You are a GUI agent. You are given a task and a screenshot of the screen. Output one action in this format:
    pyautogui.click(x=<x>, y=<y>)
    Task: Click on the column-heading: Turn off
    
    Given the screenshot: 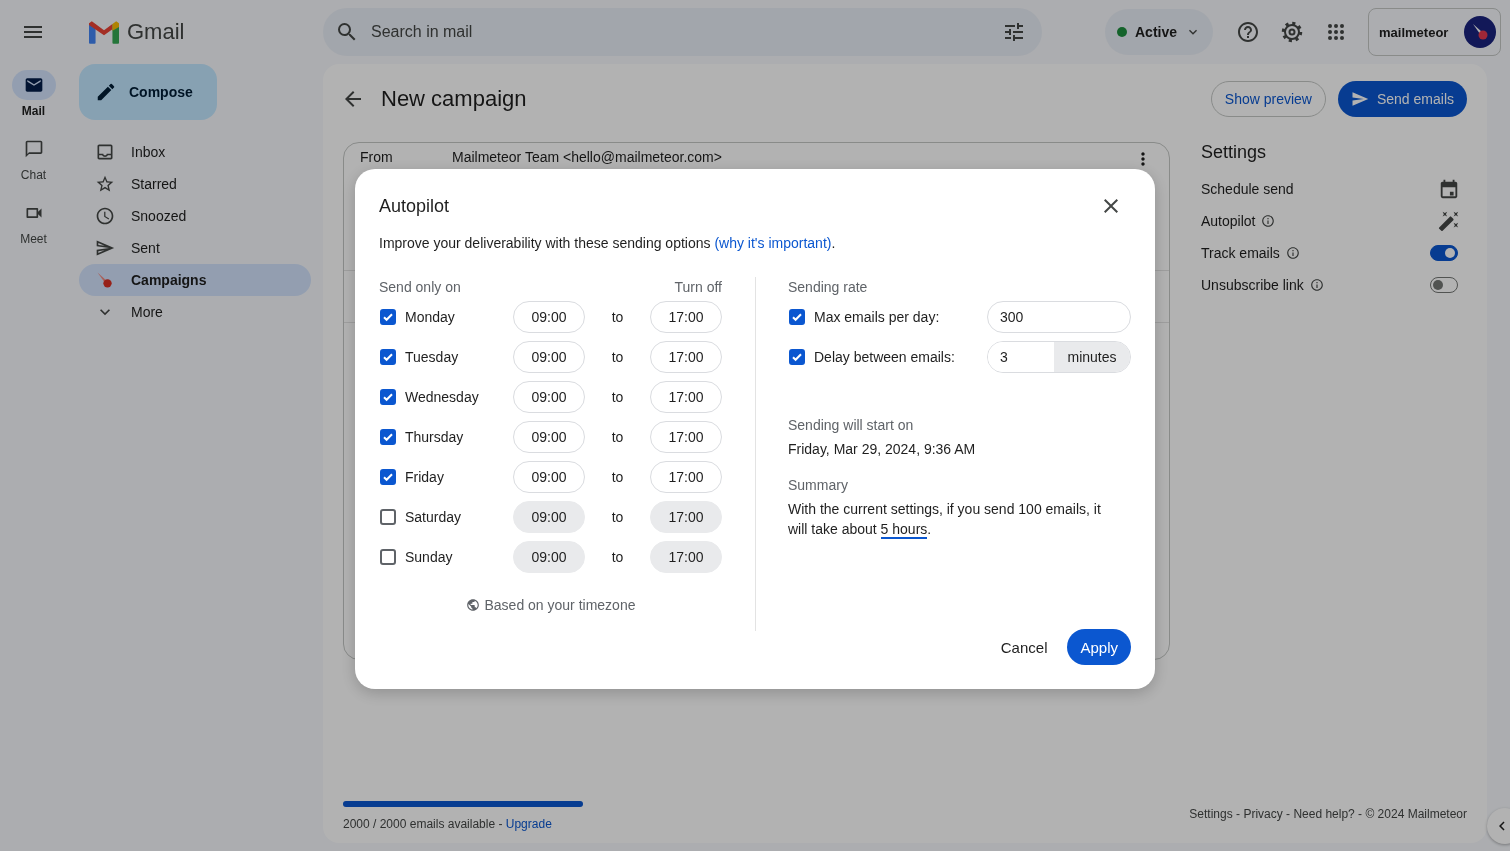 What is the action you would take?
    pyautogui.click(x=698, y=287)
    